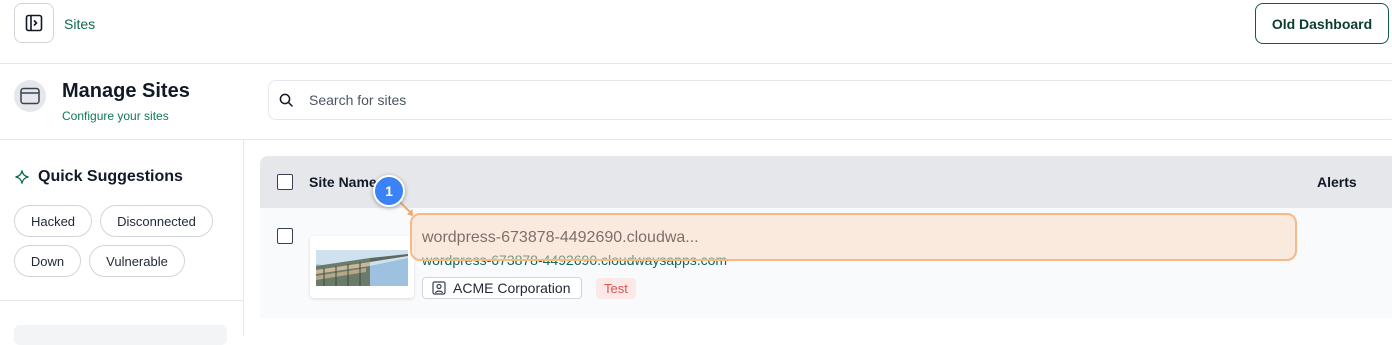 The height and width of the screenshot is (345, 1392). Describe the element at coordinates (286, 100) in the screenshot. I see `search-icon` at that location.